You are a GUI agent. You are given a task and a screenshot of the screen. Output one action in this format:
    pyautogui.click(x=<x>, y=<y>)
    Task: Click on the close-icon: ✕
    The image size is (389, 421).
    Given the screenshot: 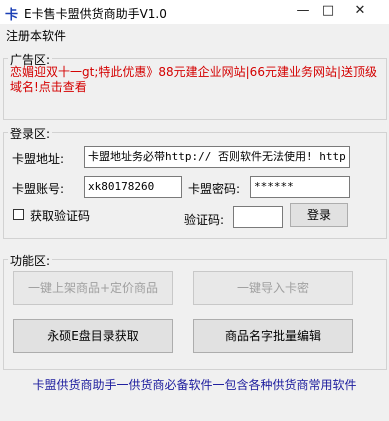 What is the action you would take?
    pyautogui.click(x=360, y=11)
    